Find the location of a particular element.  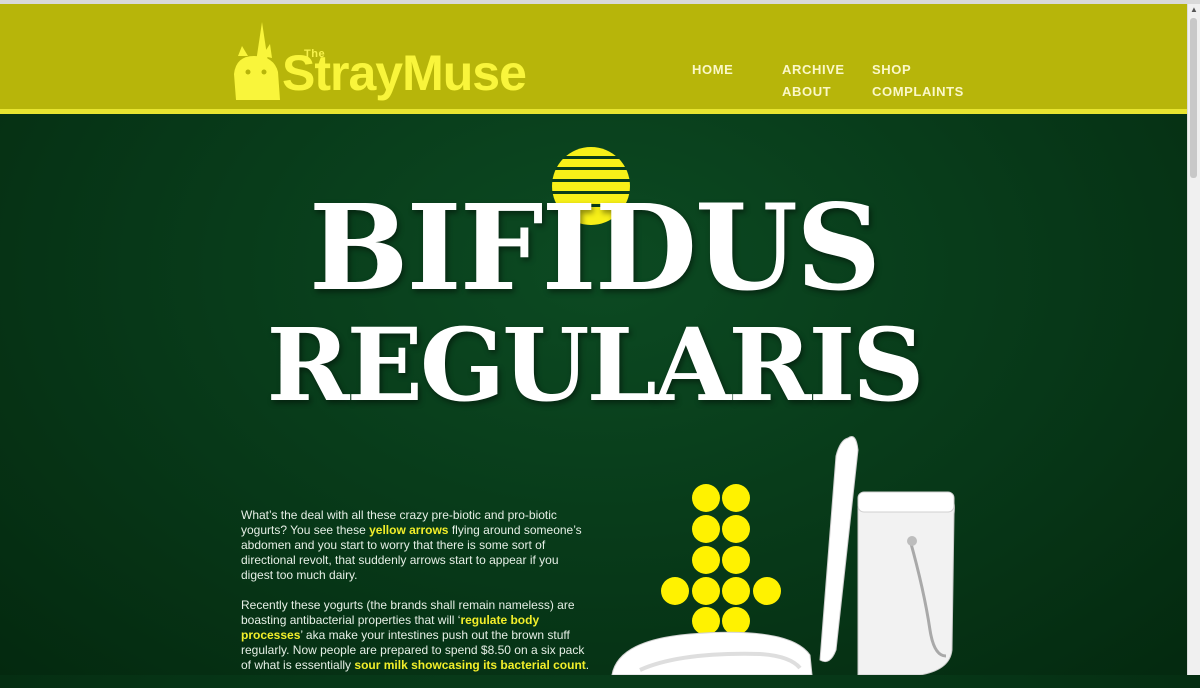

page-scrollbar: ▲ is located at coordinates (1193, 339).